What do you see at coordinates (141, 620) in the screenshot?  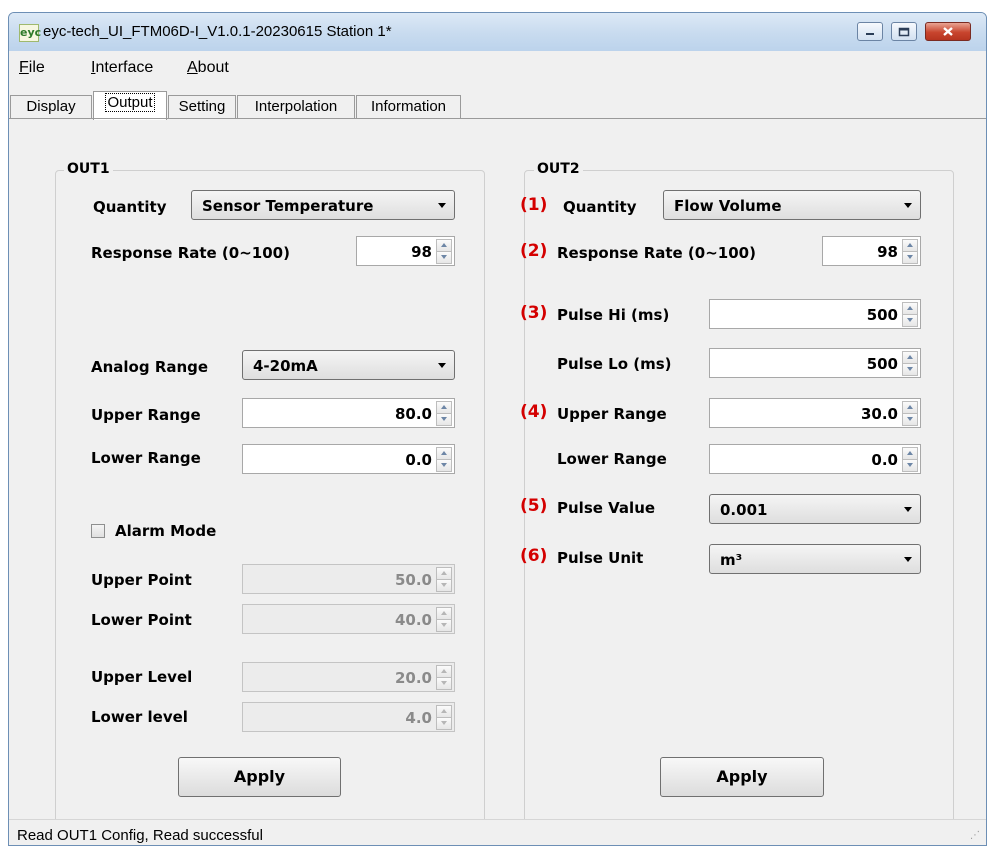 I see `out1-lower-point-label: Lower Point` at bounding box center [141, 620].